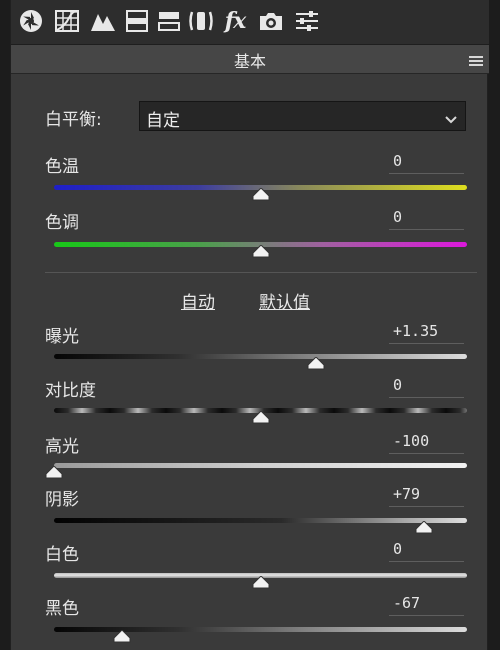 The image size is (500, 650). I want to click on temperature-value: 0, so click(426, 162).